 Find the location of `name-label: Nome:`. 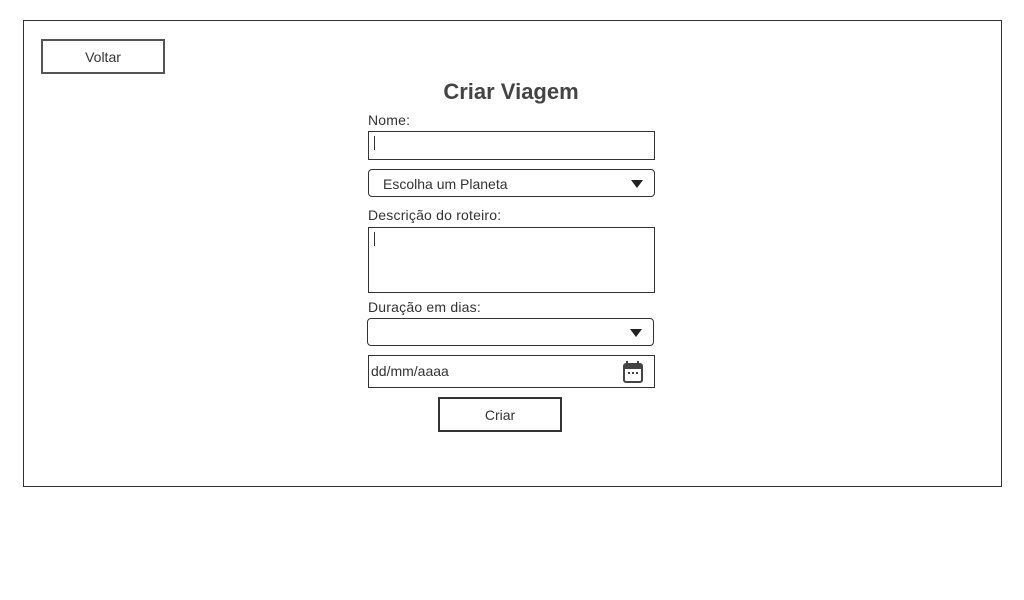

name-label: Nome: is located at coordinates (389, 120).